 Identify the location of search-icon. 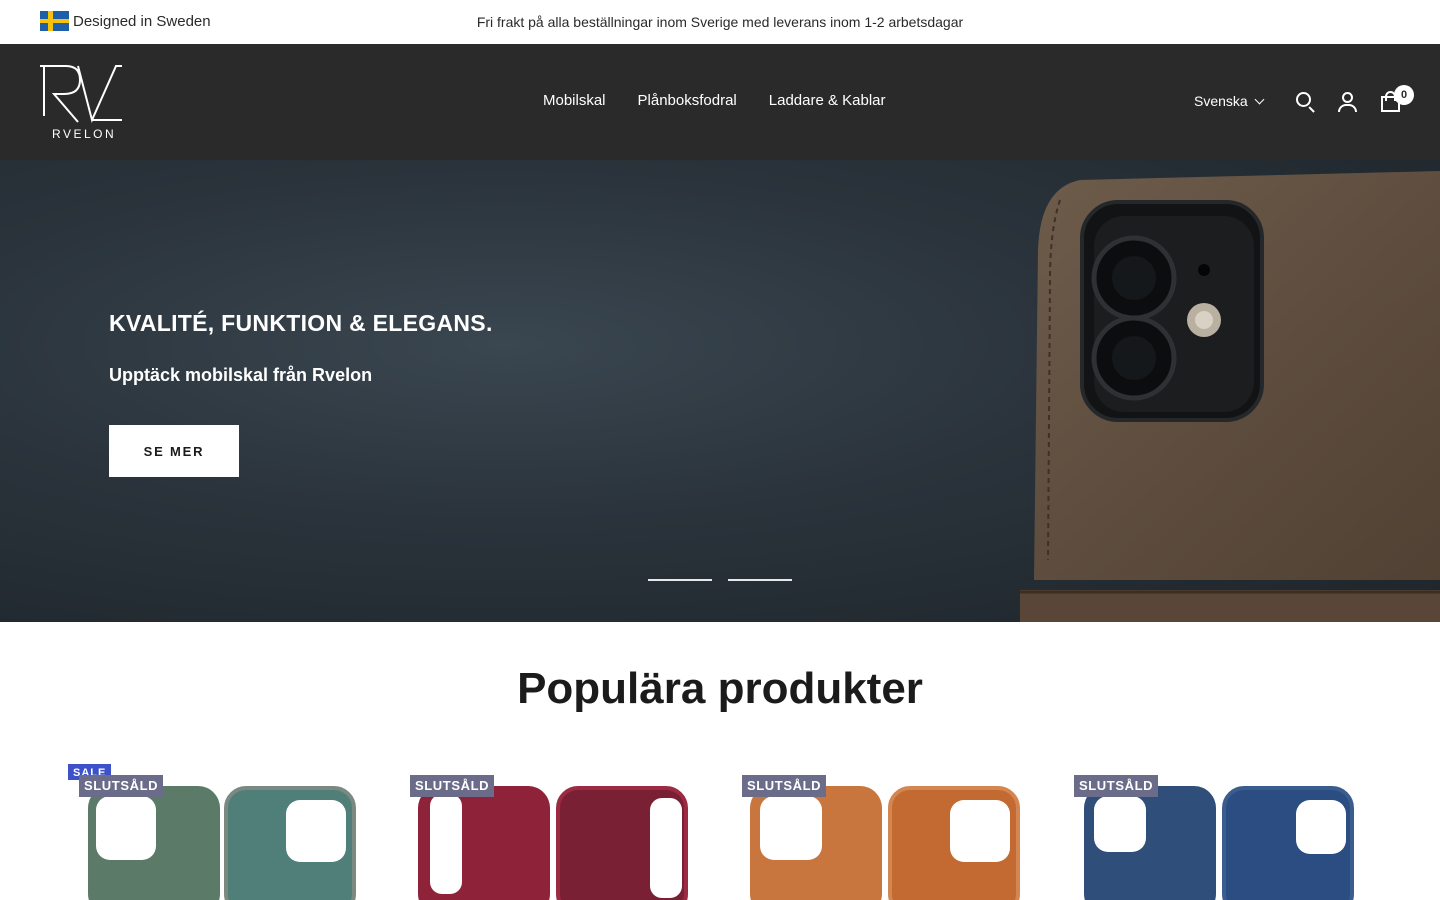
(1306, 102).